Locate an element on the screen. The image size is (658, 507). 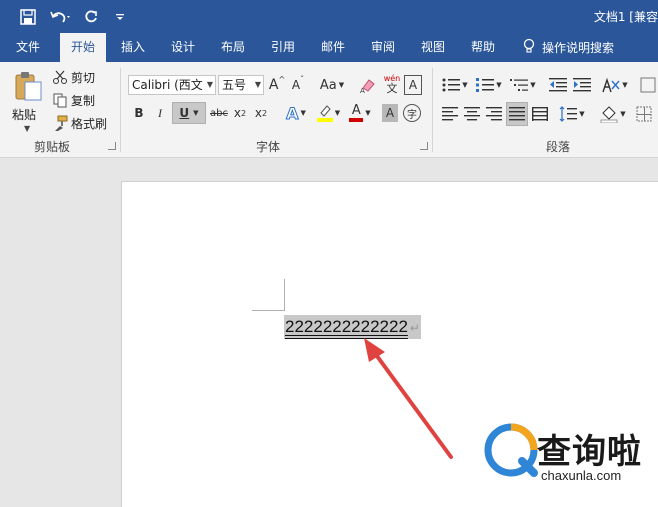
save-icon is located at coordinates (28, 17).